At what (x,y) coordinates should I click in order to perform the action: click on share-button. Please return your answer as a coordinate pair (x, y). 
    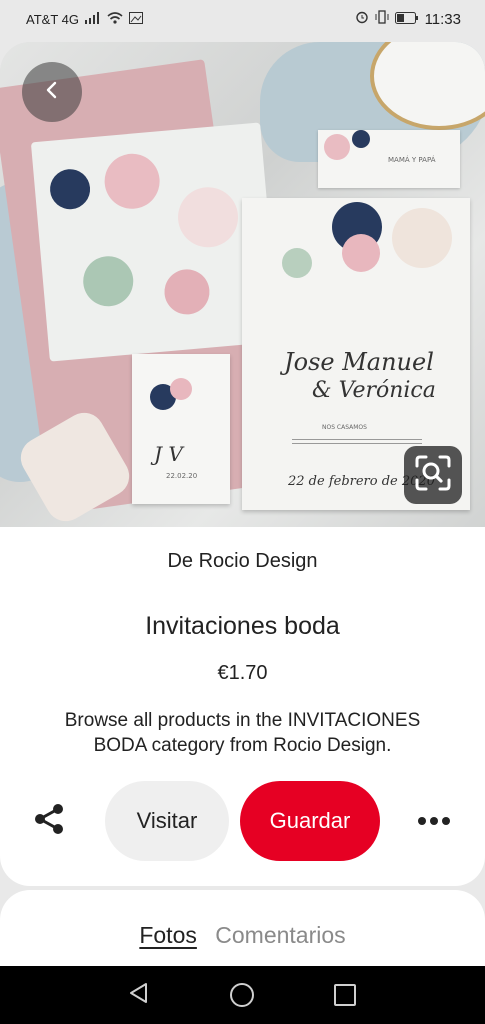
    Looking at the image, I should click on (49, 821).